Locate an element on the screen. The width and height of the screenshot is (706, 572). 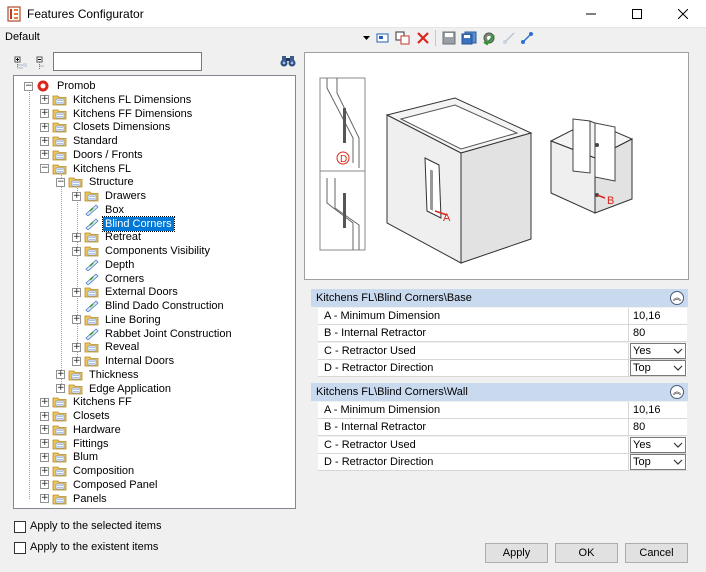
property-name: D - Retractor Direction is located at coordinates (473, 461).